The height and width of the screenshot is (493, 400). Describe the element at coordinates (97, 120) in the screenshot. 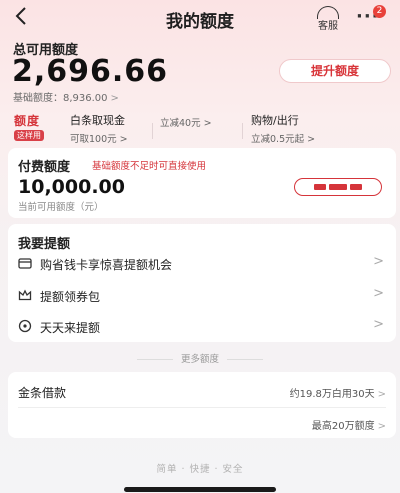

I see `usage-item-title: 白条取现金` at that location.